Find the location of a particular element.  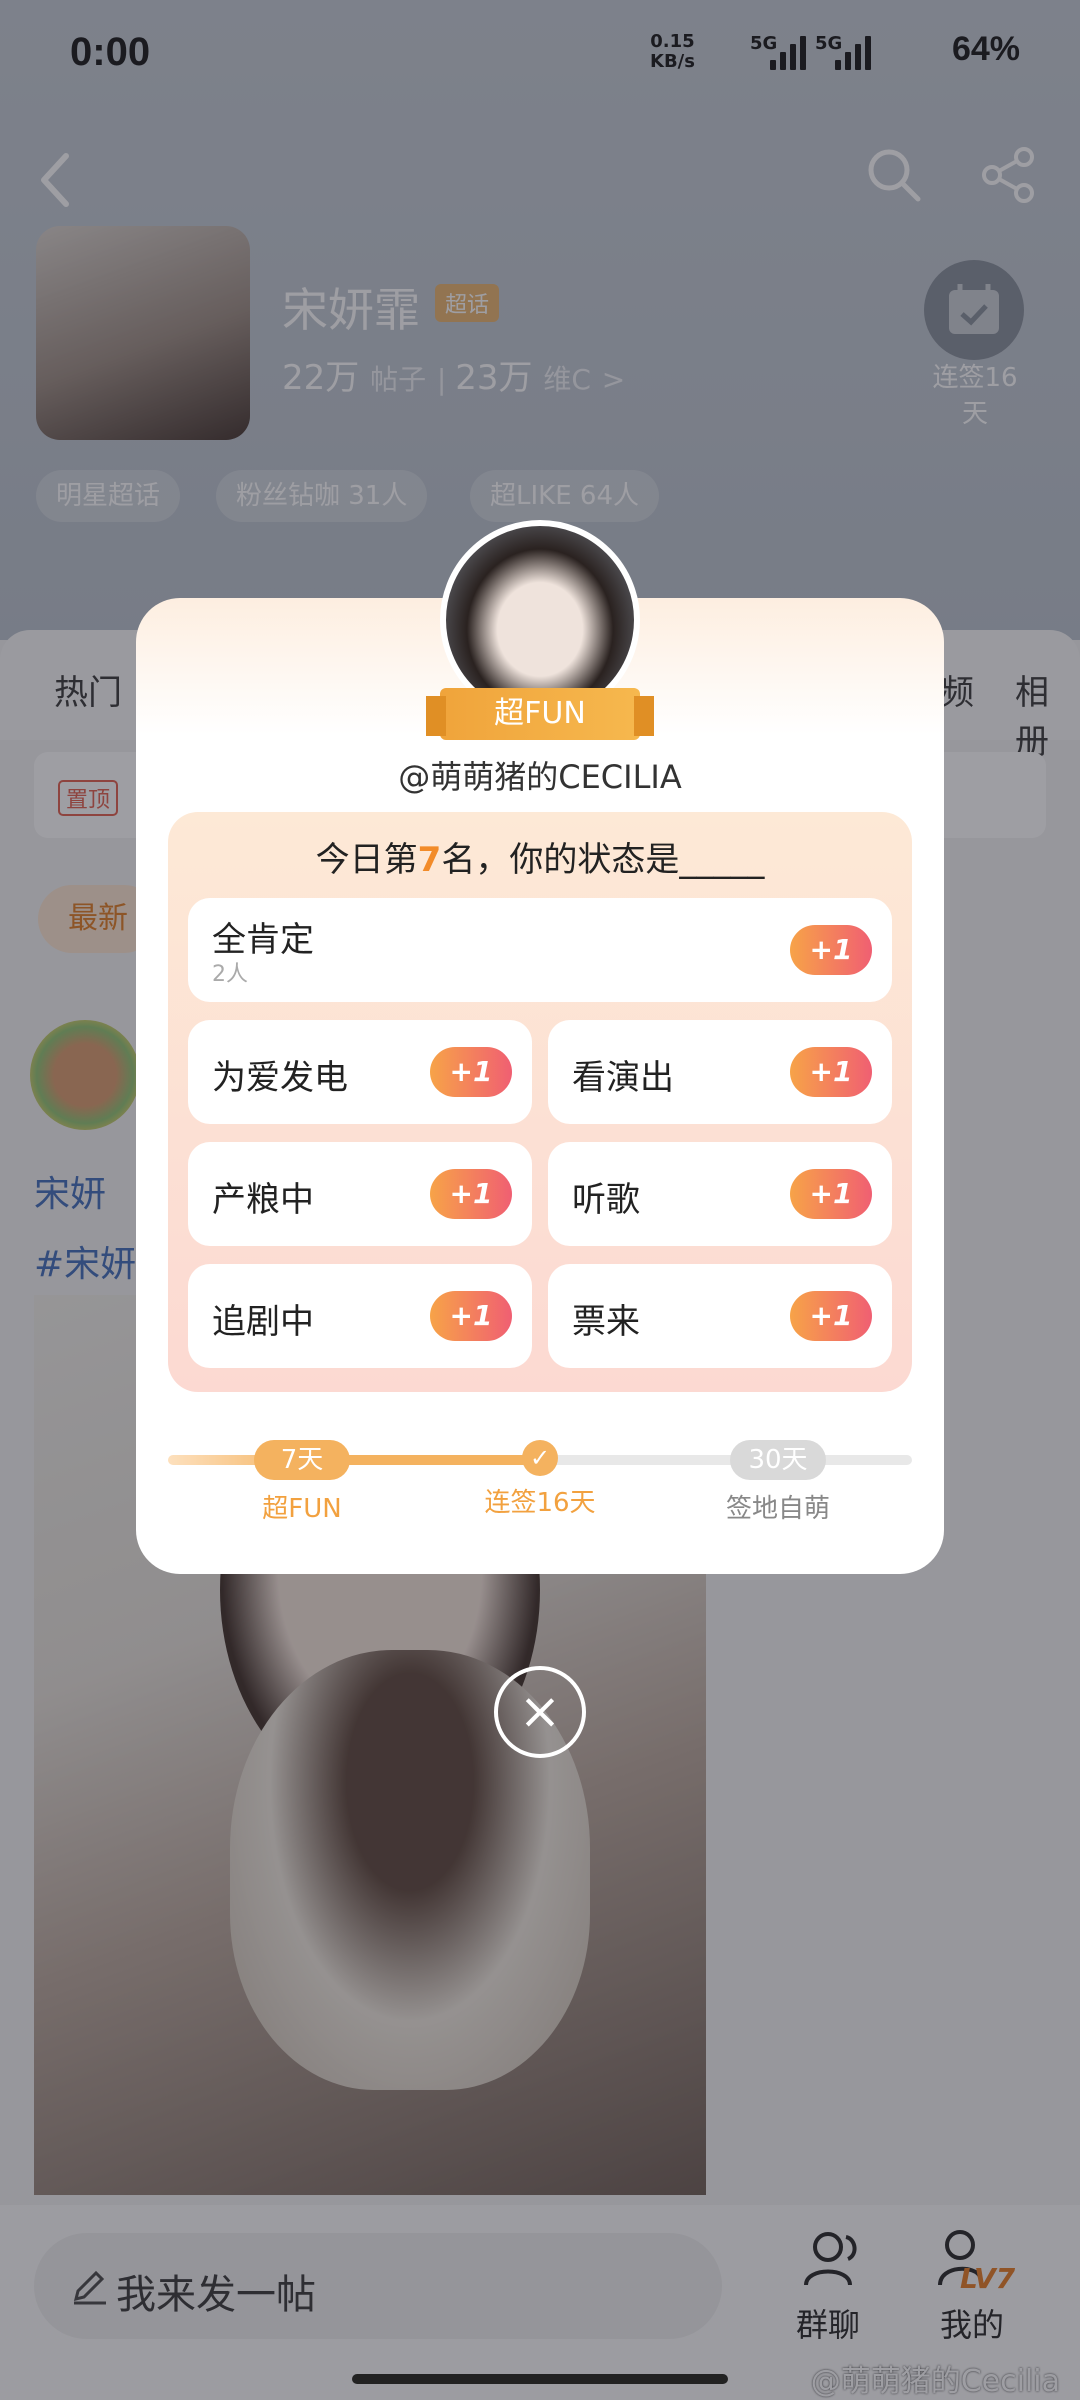

status-option: 票来 +1 is located at coordinates (720, 1316).